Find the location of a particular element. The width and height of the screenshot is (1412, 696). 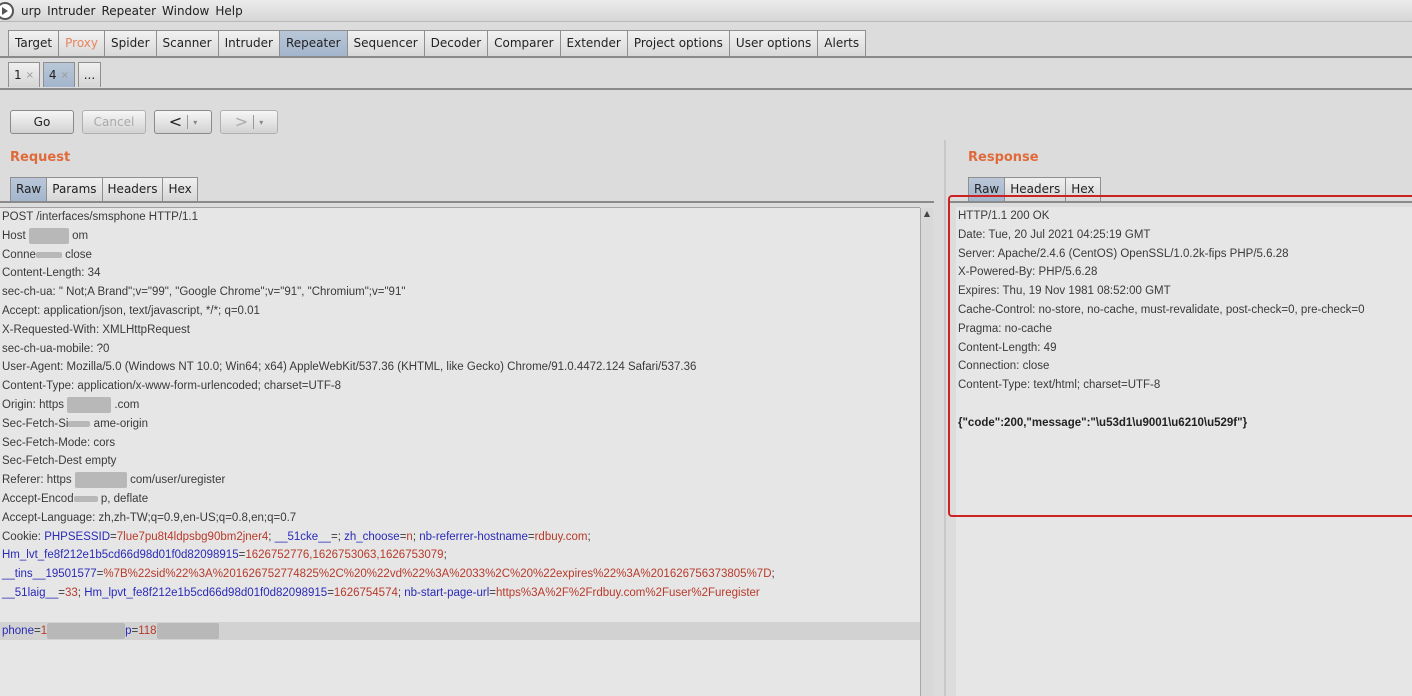

request-line: POST /interfaces/smsphone HTTP/1.1 is located at coordinates (100, 217).